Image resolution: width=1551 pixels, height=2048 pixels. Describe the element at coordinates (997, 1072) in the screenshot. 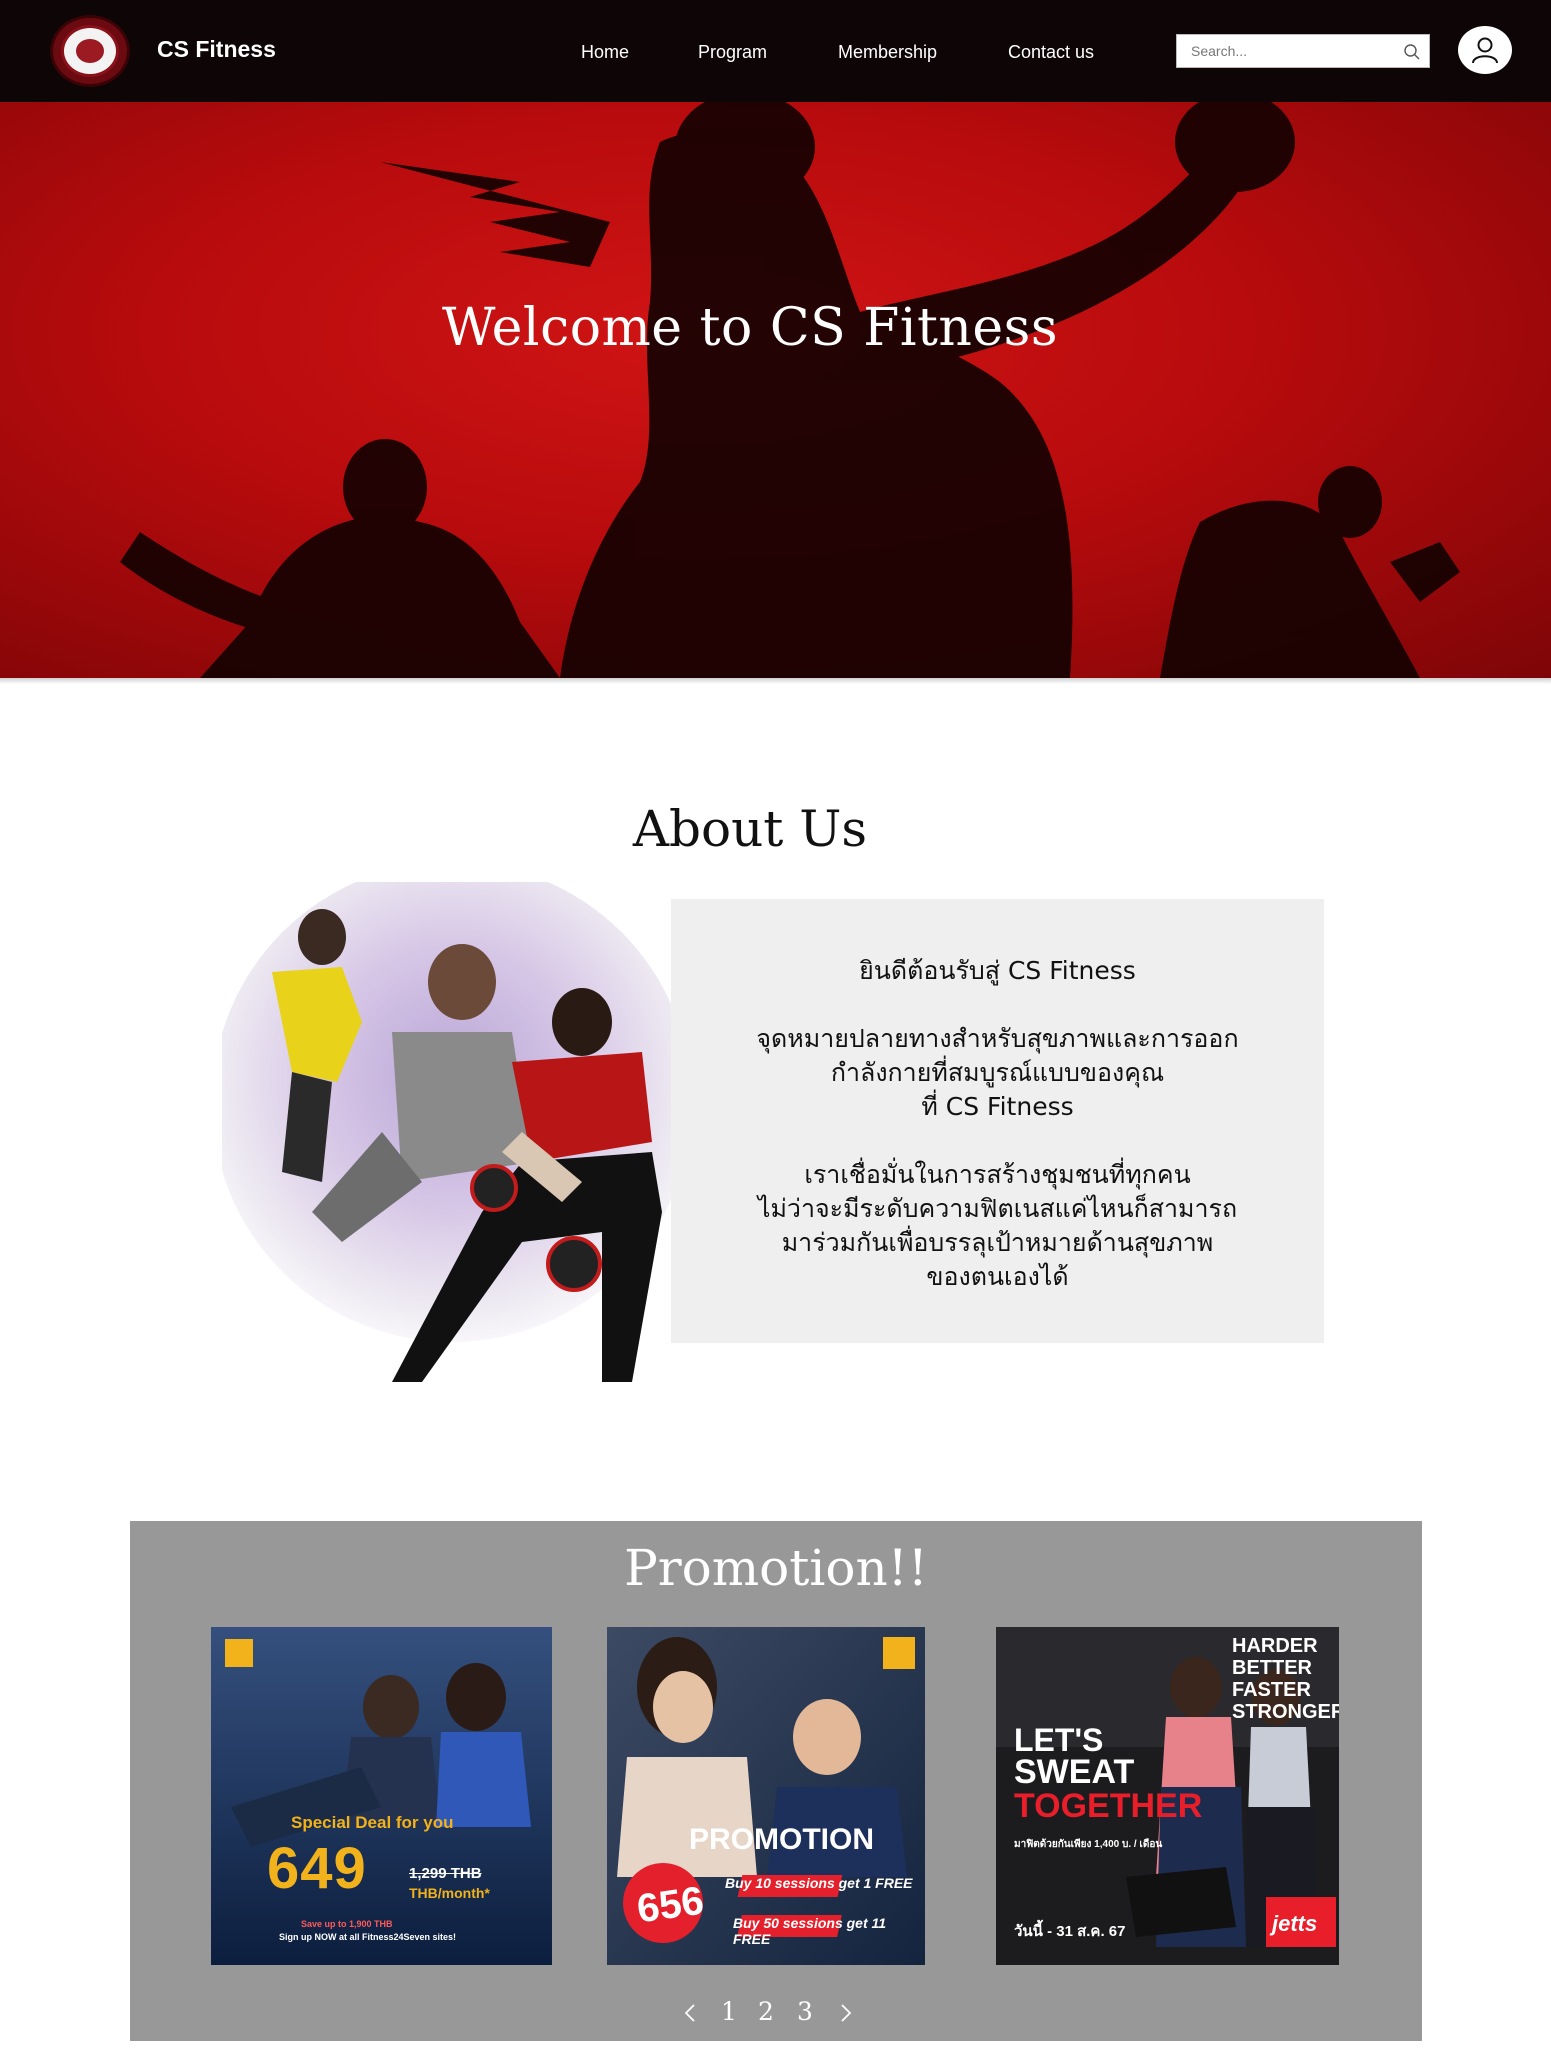

I see `about-line-3: กำลังกายที่สมบูรณ์แบบของคุณ` at that location.